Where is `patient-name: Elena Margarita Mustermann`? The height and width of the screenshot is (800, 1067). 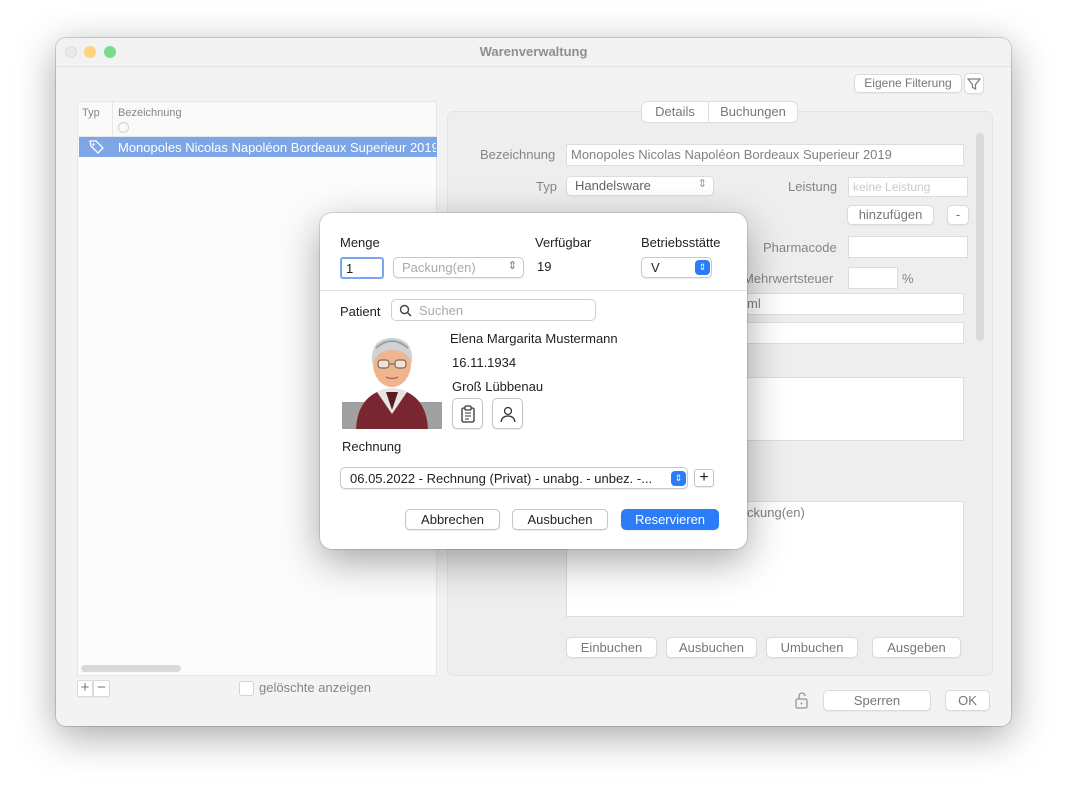 patient-name: Elena Margarita Mustermann is located at coordinates (534, 338).